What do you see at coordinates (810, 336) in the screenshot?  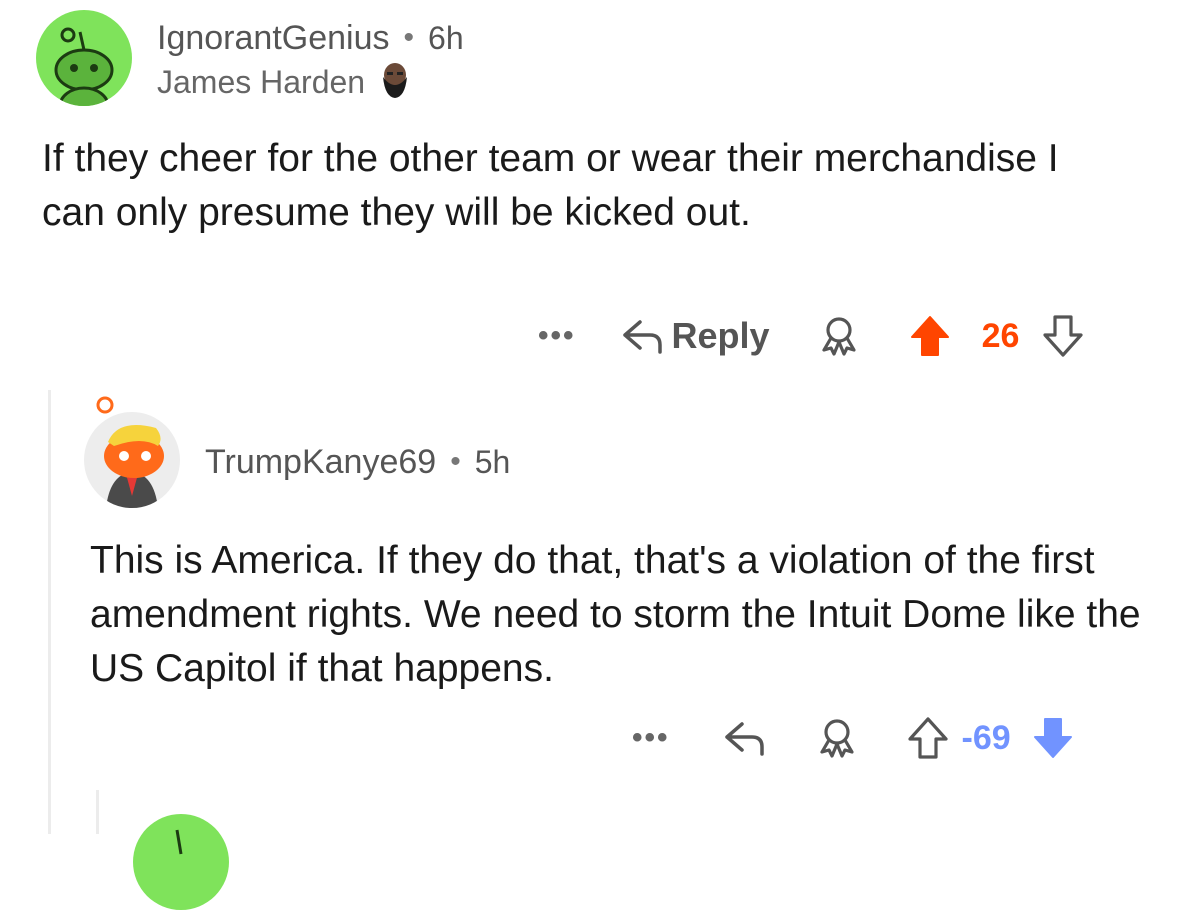 I see `comment-actions: ••• Reply 26` at bounding box center [810, 336].